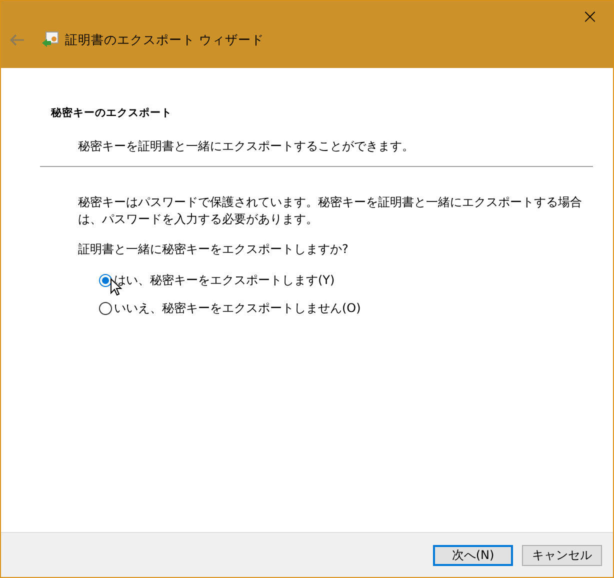 The height and width of the screenshot is (578, 614). I want to click on dialog-button: 次へ(N), so click(473, 555).